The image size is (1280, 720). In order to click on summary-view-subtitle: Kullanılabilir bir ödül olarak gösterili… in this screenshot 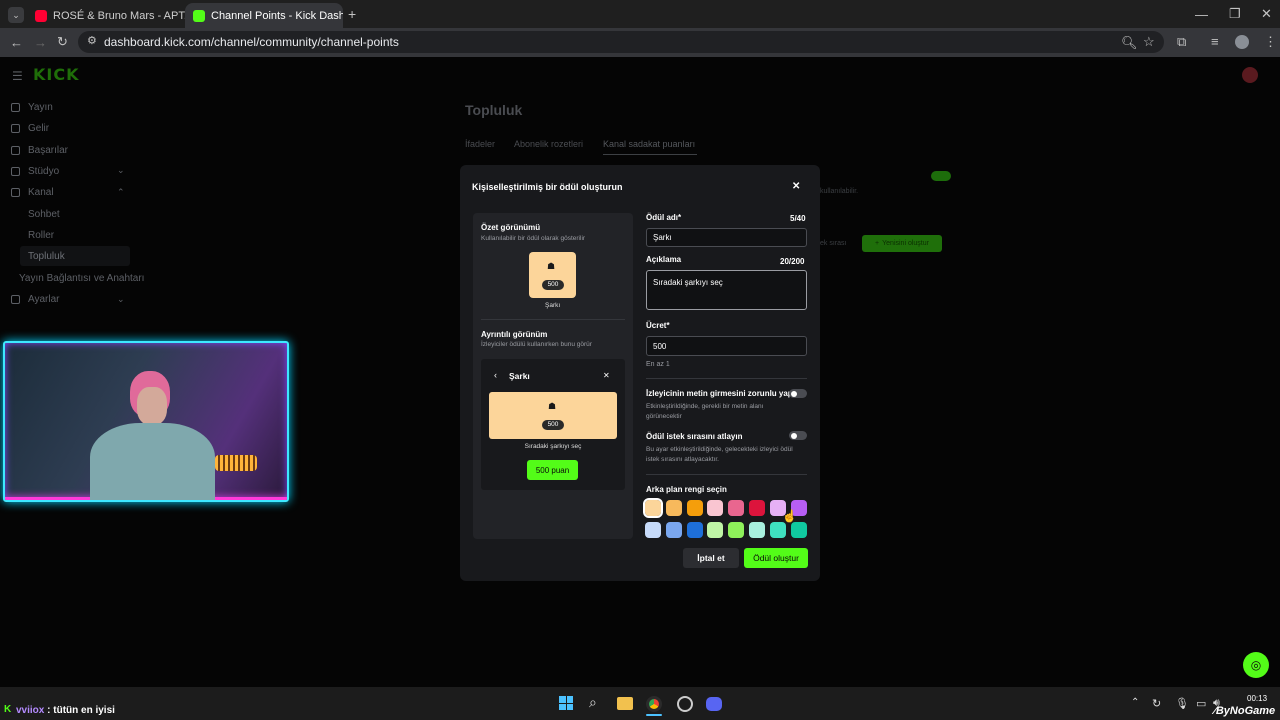, I will do `click(533, 238)`.